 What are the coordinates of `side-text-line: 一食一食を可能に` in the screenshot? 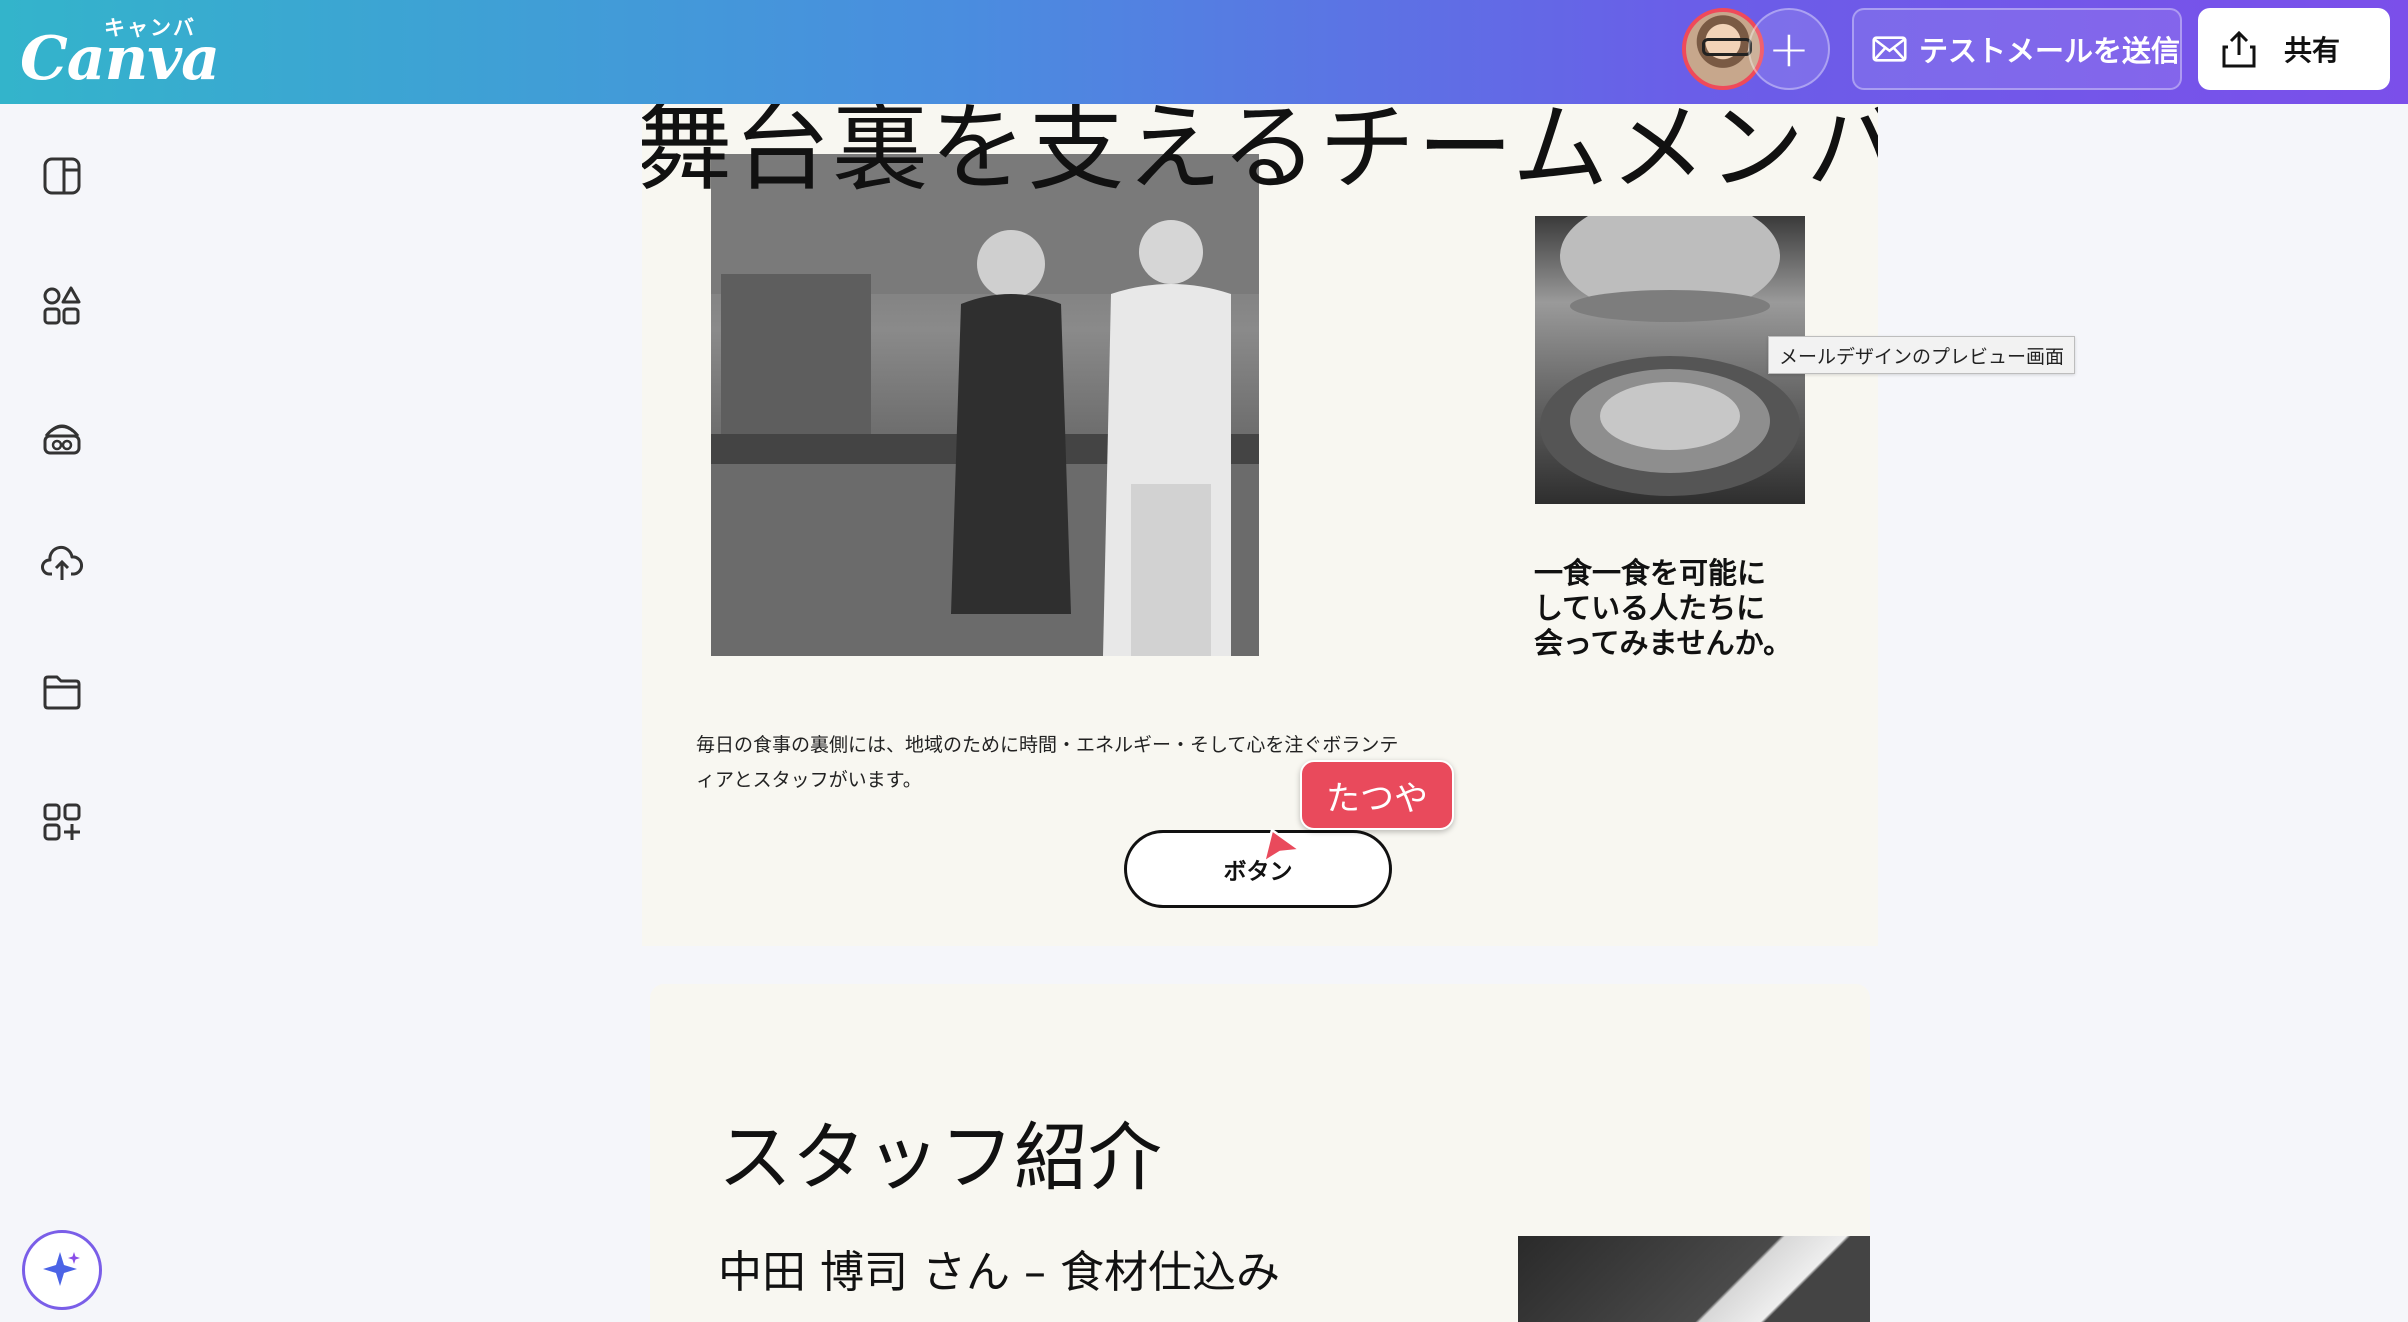 It's located at (1650, 573).